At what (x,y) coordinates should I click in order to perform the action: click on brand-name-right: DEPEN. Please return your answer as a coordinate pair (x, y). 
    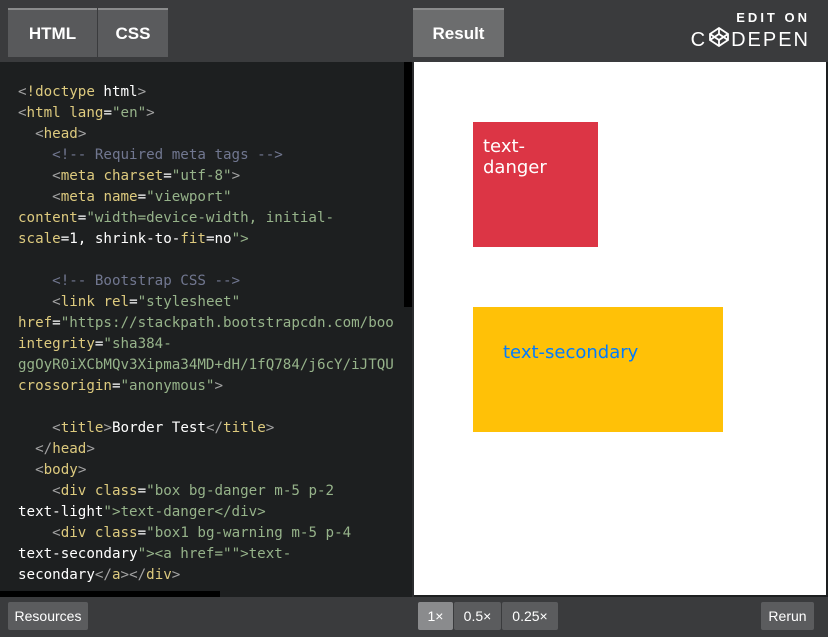
    Looking at the image, I should click on (770, 39).